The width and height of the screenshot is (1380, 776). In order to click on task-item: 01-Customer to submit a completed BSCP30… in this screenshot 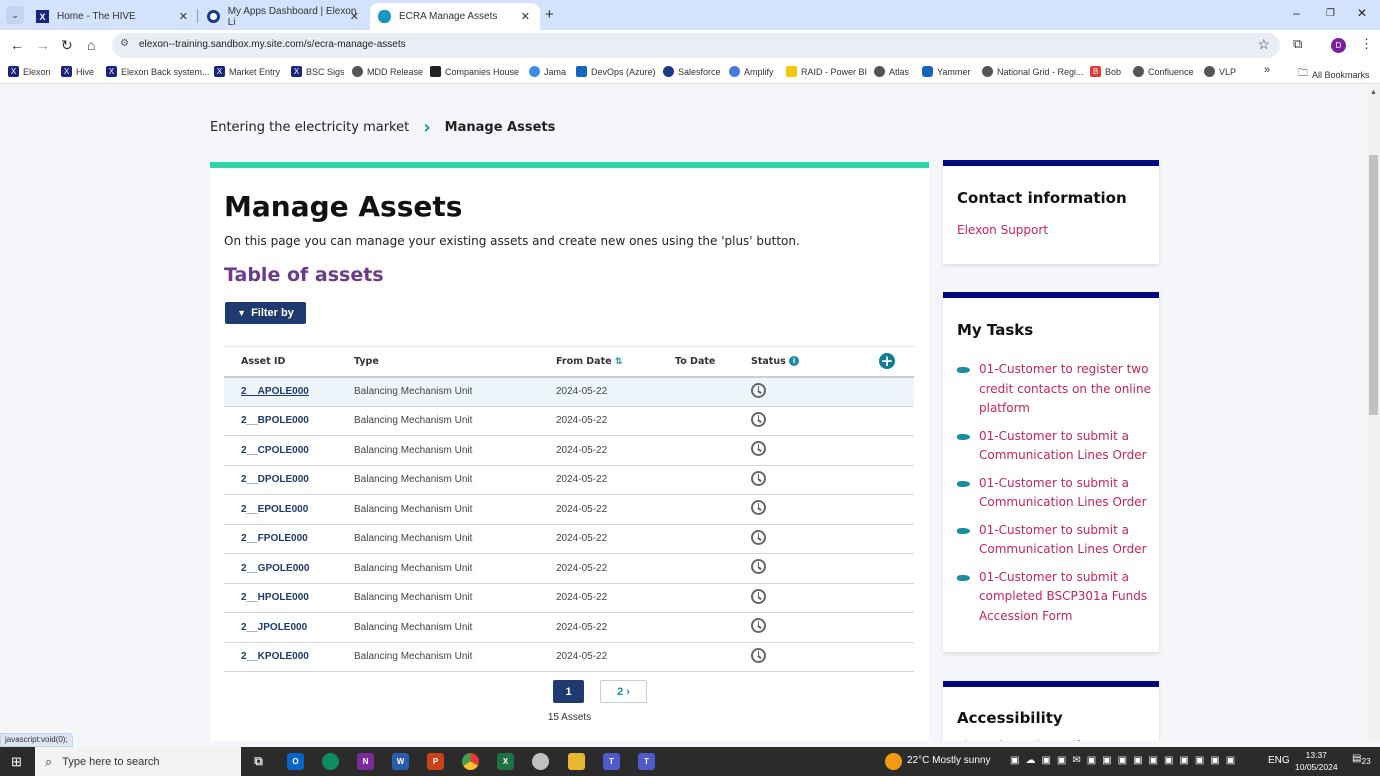, I will do `click(1054, 597)`.